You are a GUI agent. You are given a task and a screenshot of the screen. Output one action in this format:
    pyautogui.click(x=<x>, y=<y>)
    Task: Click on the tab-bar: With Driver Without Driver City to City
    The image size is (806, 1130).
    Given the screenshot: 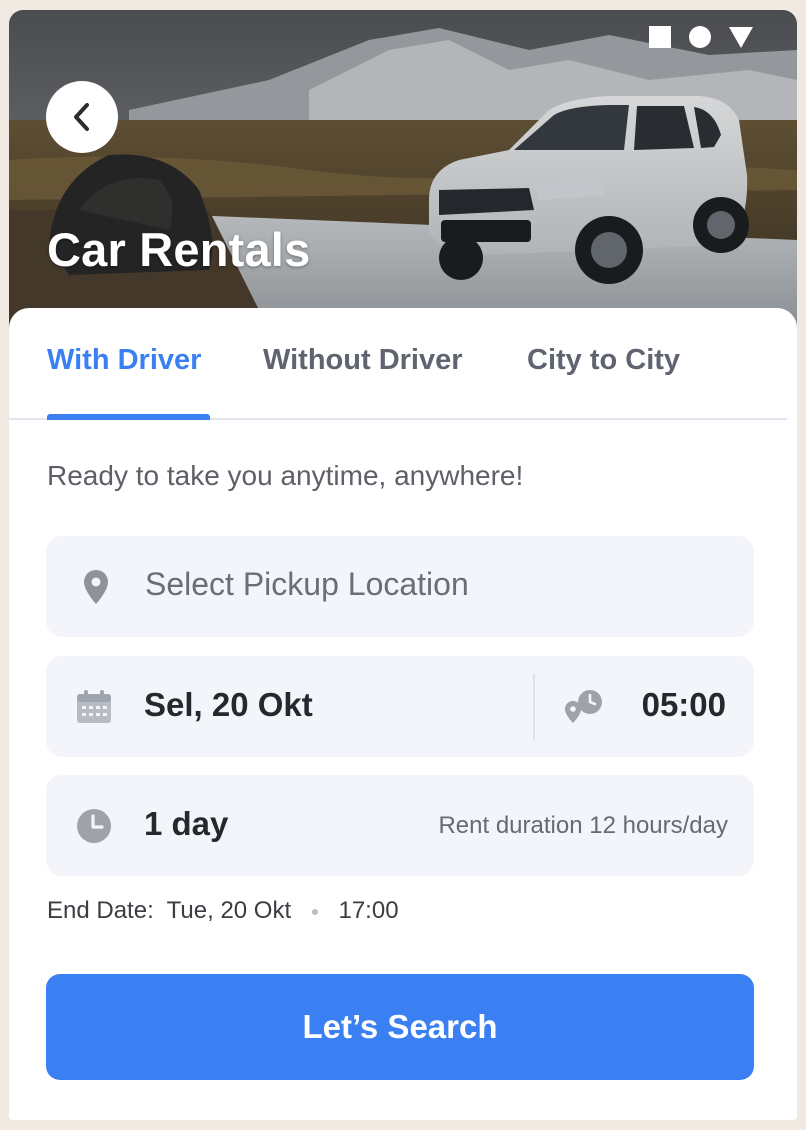 What is the action you would take?
    pyautogui.click(x=398, y=364)
    